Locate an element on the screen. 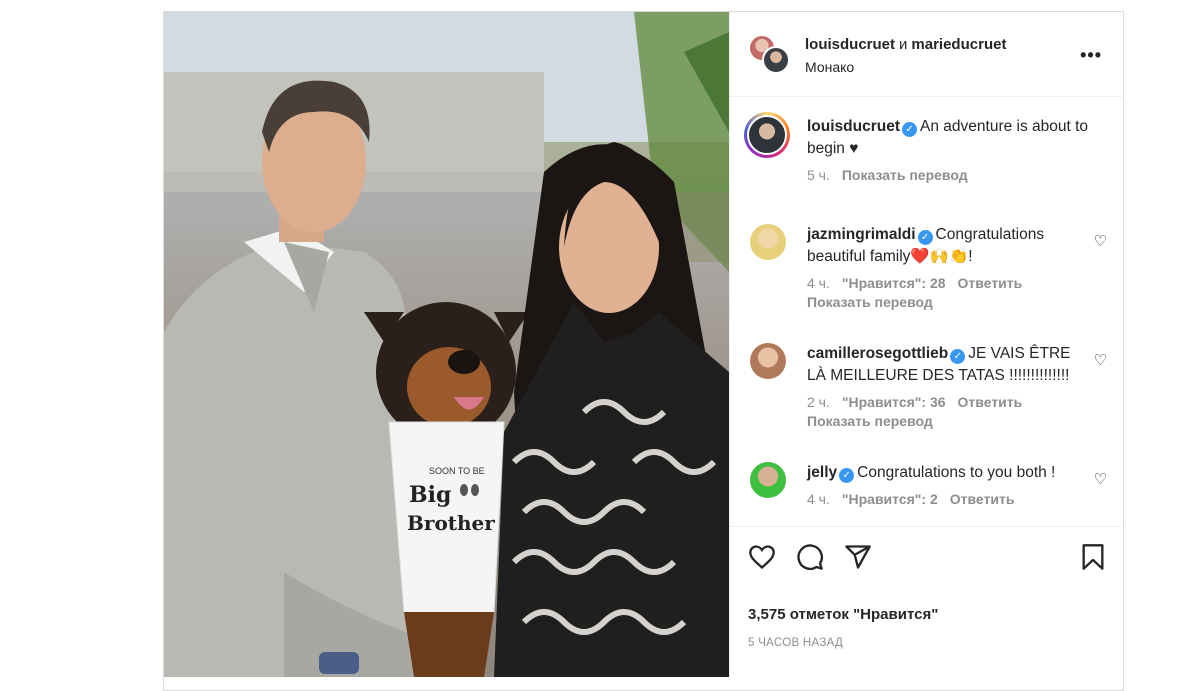 This screenshot has width=1200, height=691. comment-icon is located at coordinates (810, 559).